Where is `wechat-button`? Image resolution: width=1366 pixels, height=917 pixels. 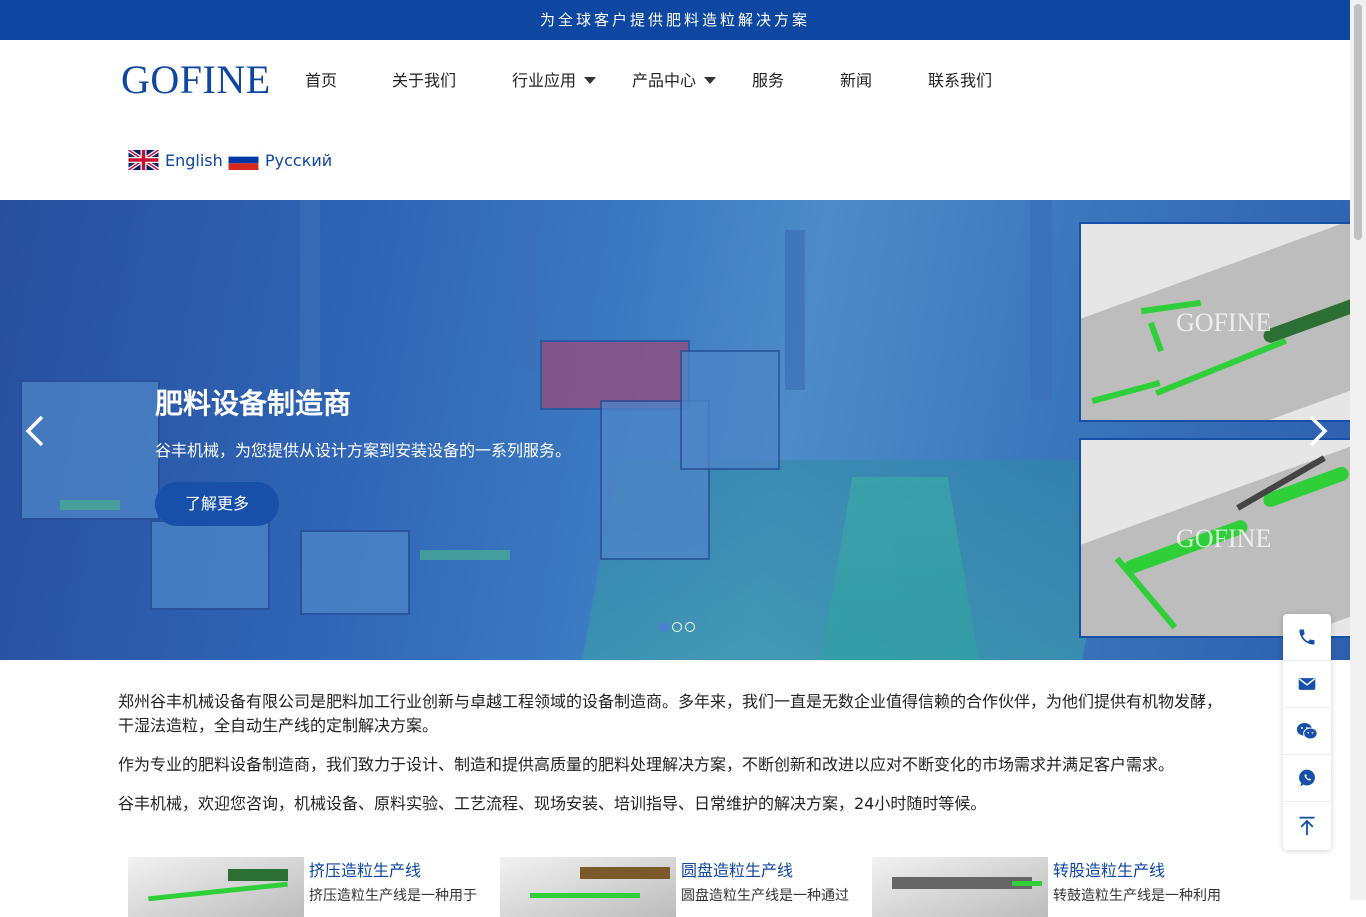
wechat-button is located at coordinates (1307, 731).